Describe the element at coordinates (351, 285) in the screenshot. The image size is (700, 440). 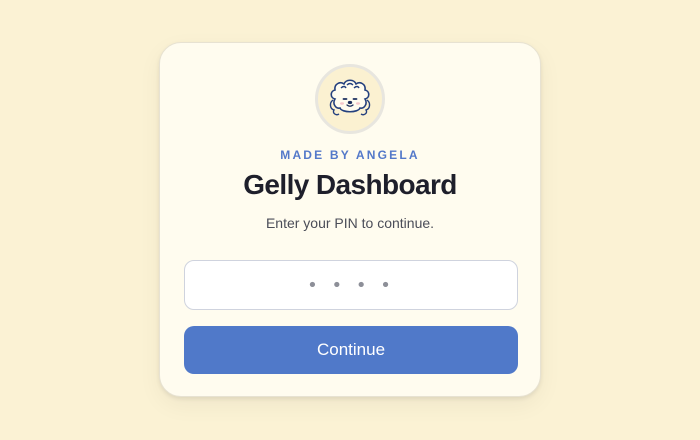
I see `pin-input` at that location.